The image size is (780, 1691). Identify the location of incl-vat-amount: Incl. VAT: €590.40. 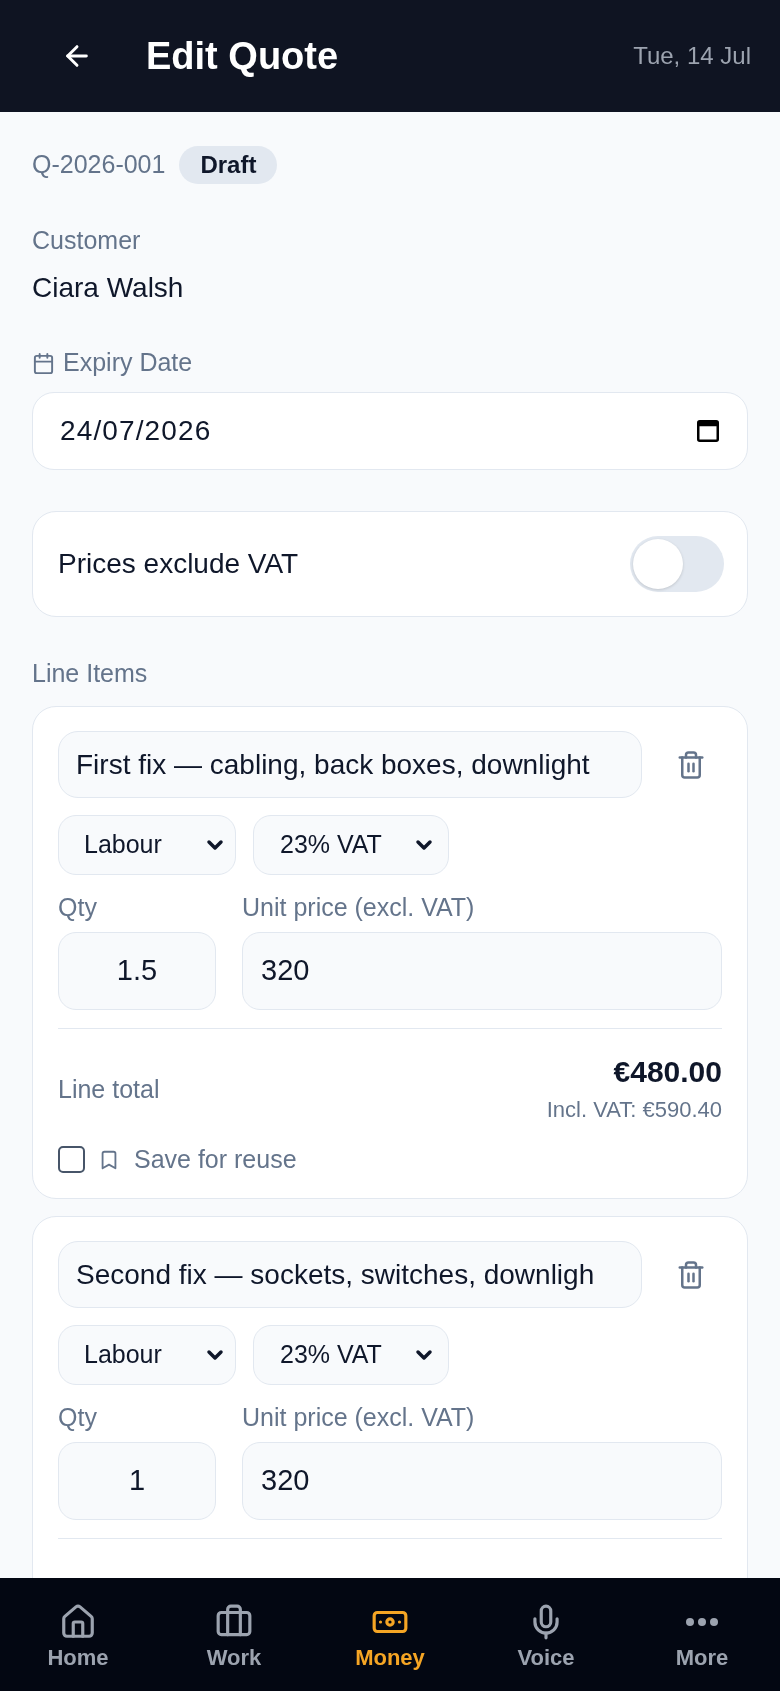
(634, 1110).